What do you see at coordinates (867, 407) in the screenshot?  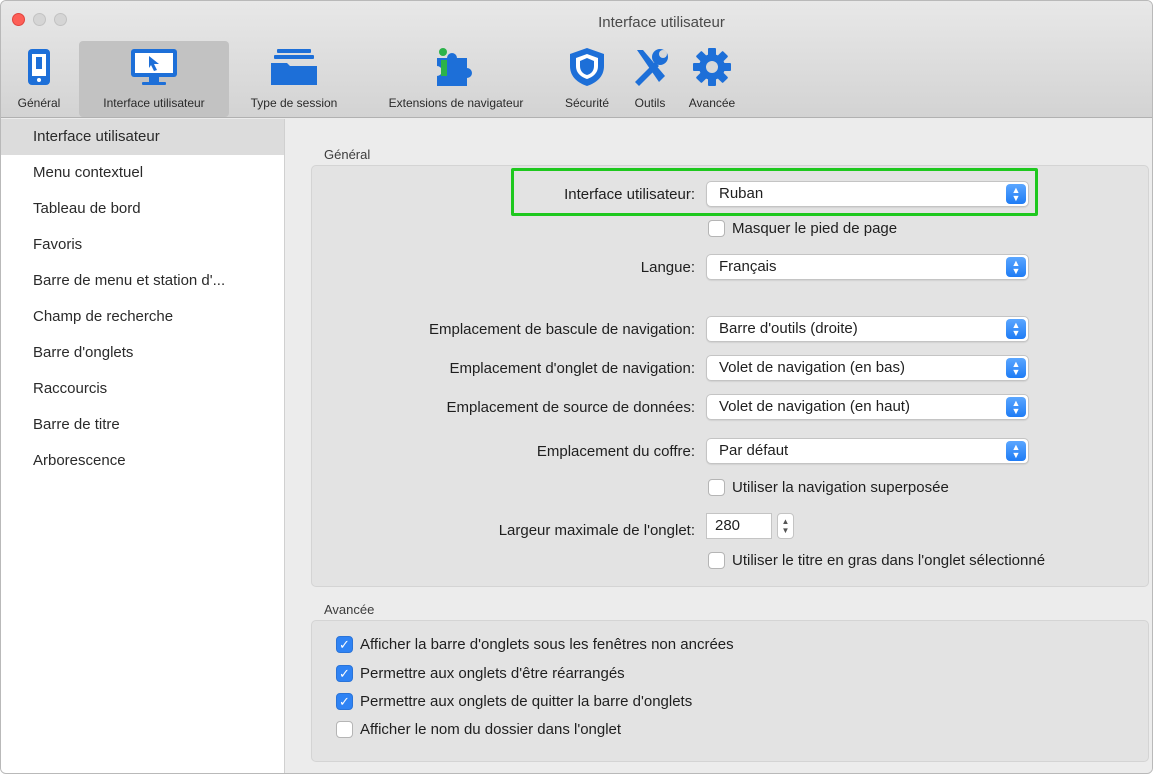 I see `data-source-location-select: Volet de navigation (en haut) ▲ ▼` at bounding box center [867, 407].